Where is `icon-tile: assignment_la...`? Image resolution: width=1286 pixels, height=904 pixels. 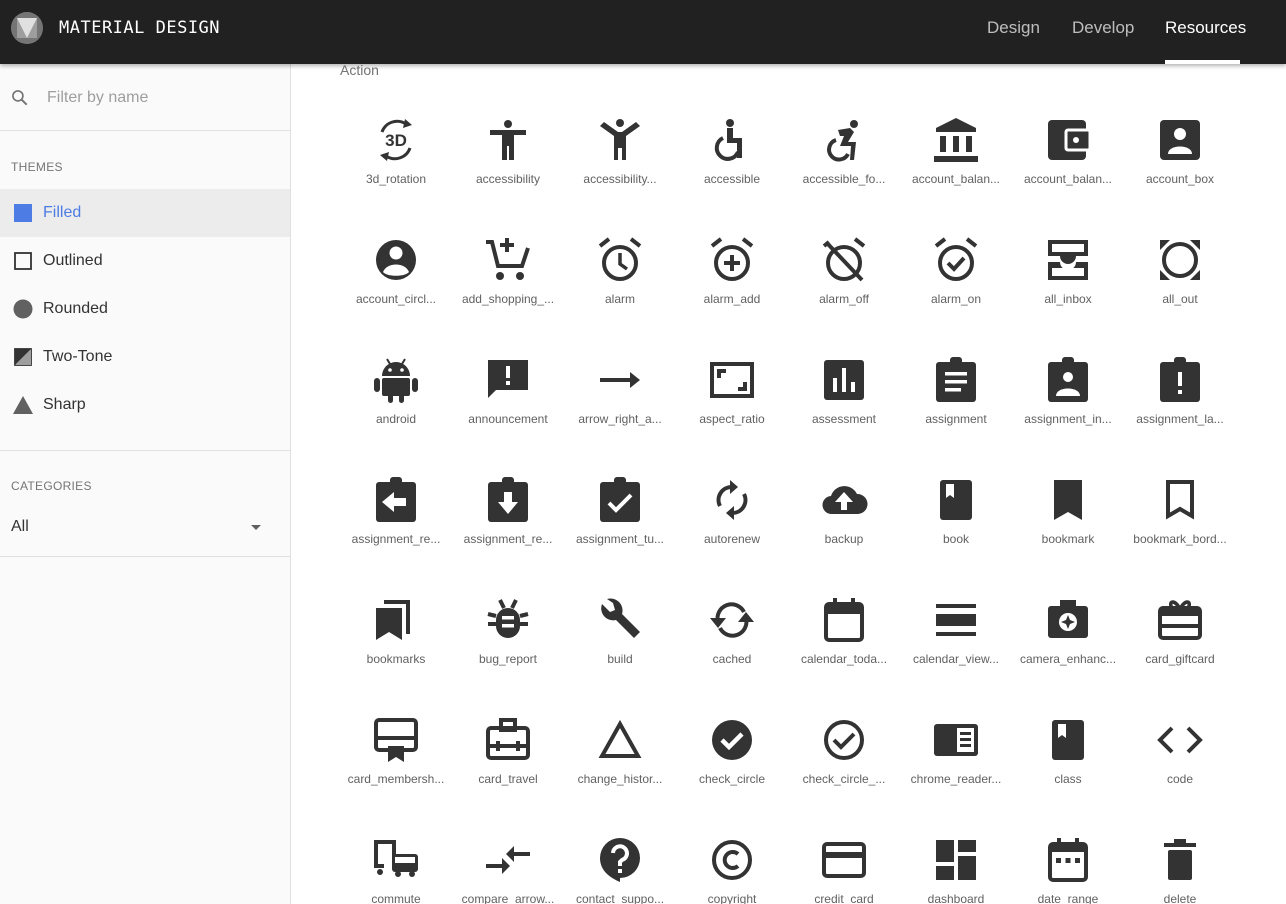
icon-tile: assignment_la... is located at coordinates (1180, 394).